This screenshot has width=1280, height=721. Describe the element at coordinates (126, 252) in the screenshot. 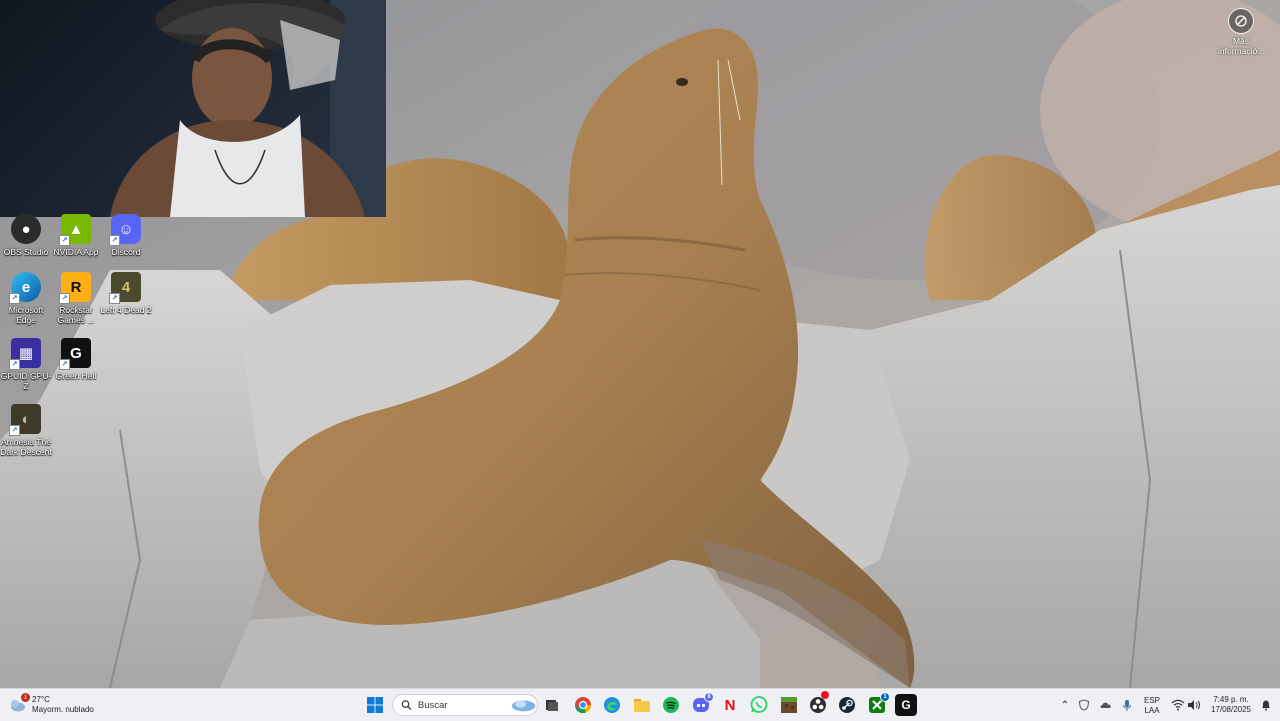

I see `desktop-icon-label: Discord` at that location.